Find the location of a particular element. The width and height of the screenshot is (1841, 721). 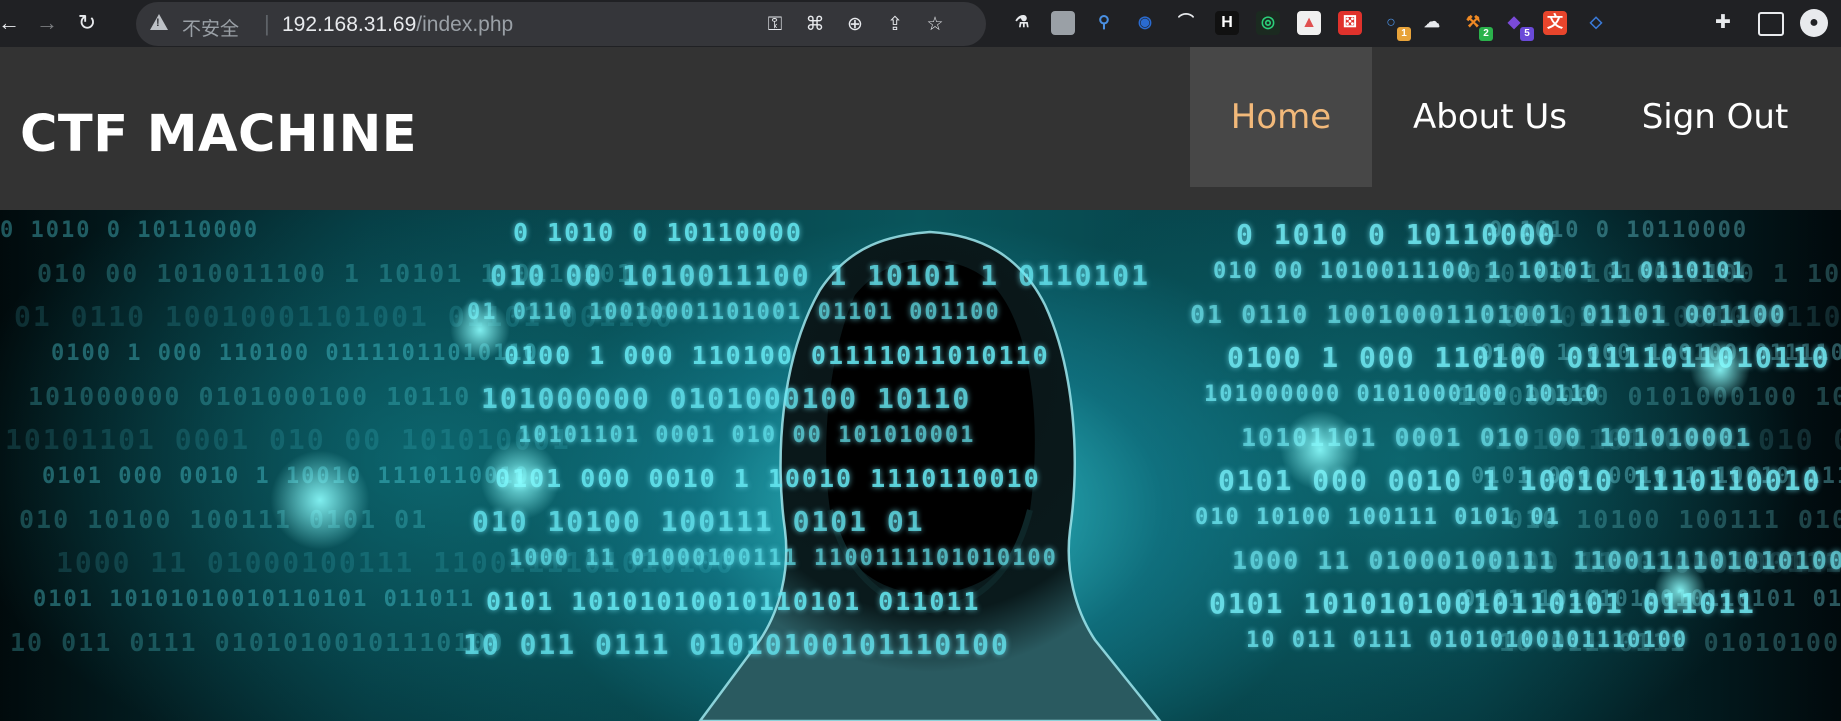

binary-text: 1000 11 01000100111 1100111101010100 is located at coordinates (783, 558).